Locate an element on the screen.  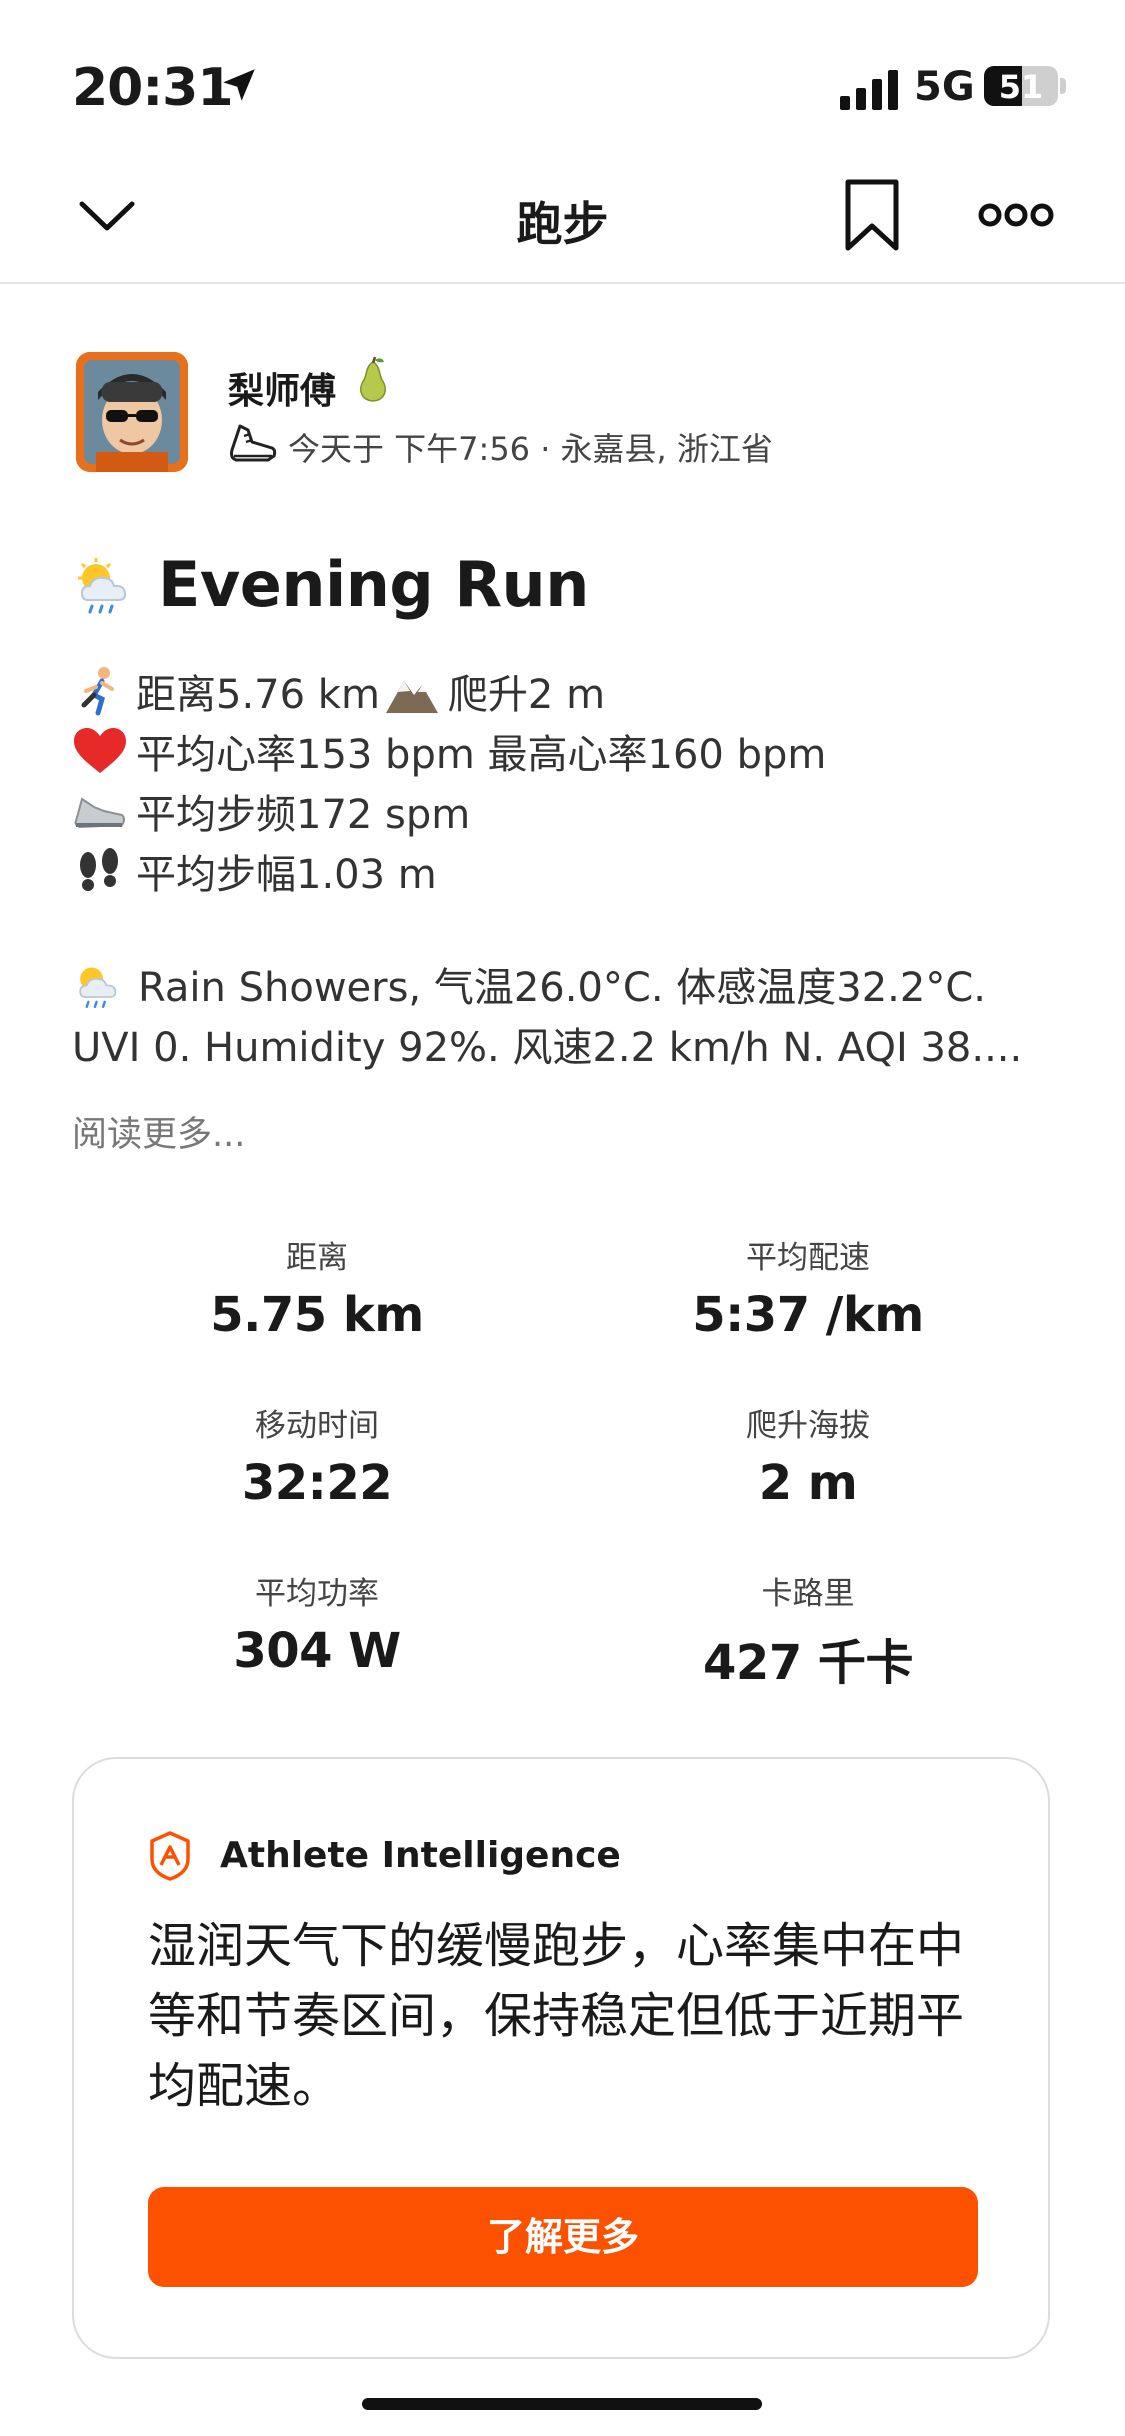
stat-distance: 距离 5.75 km is located at coordinates (317, 1287).